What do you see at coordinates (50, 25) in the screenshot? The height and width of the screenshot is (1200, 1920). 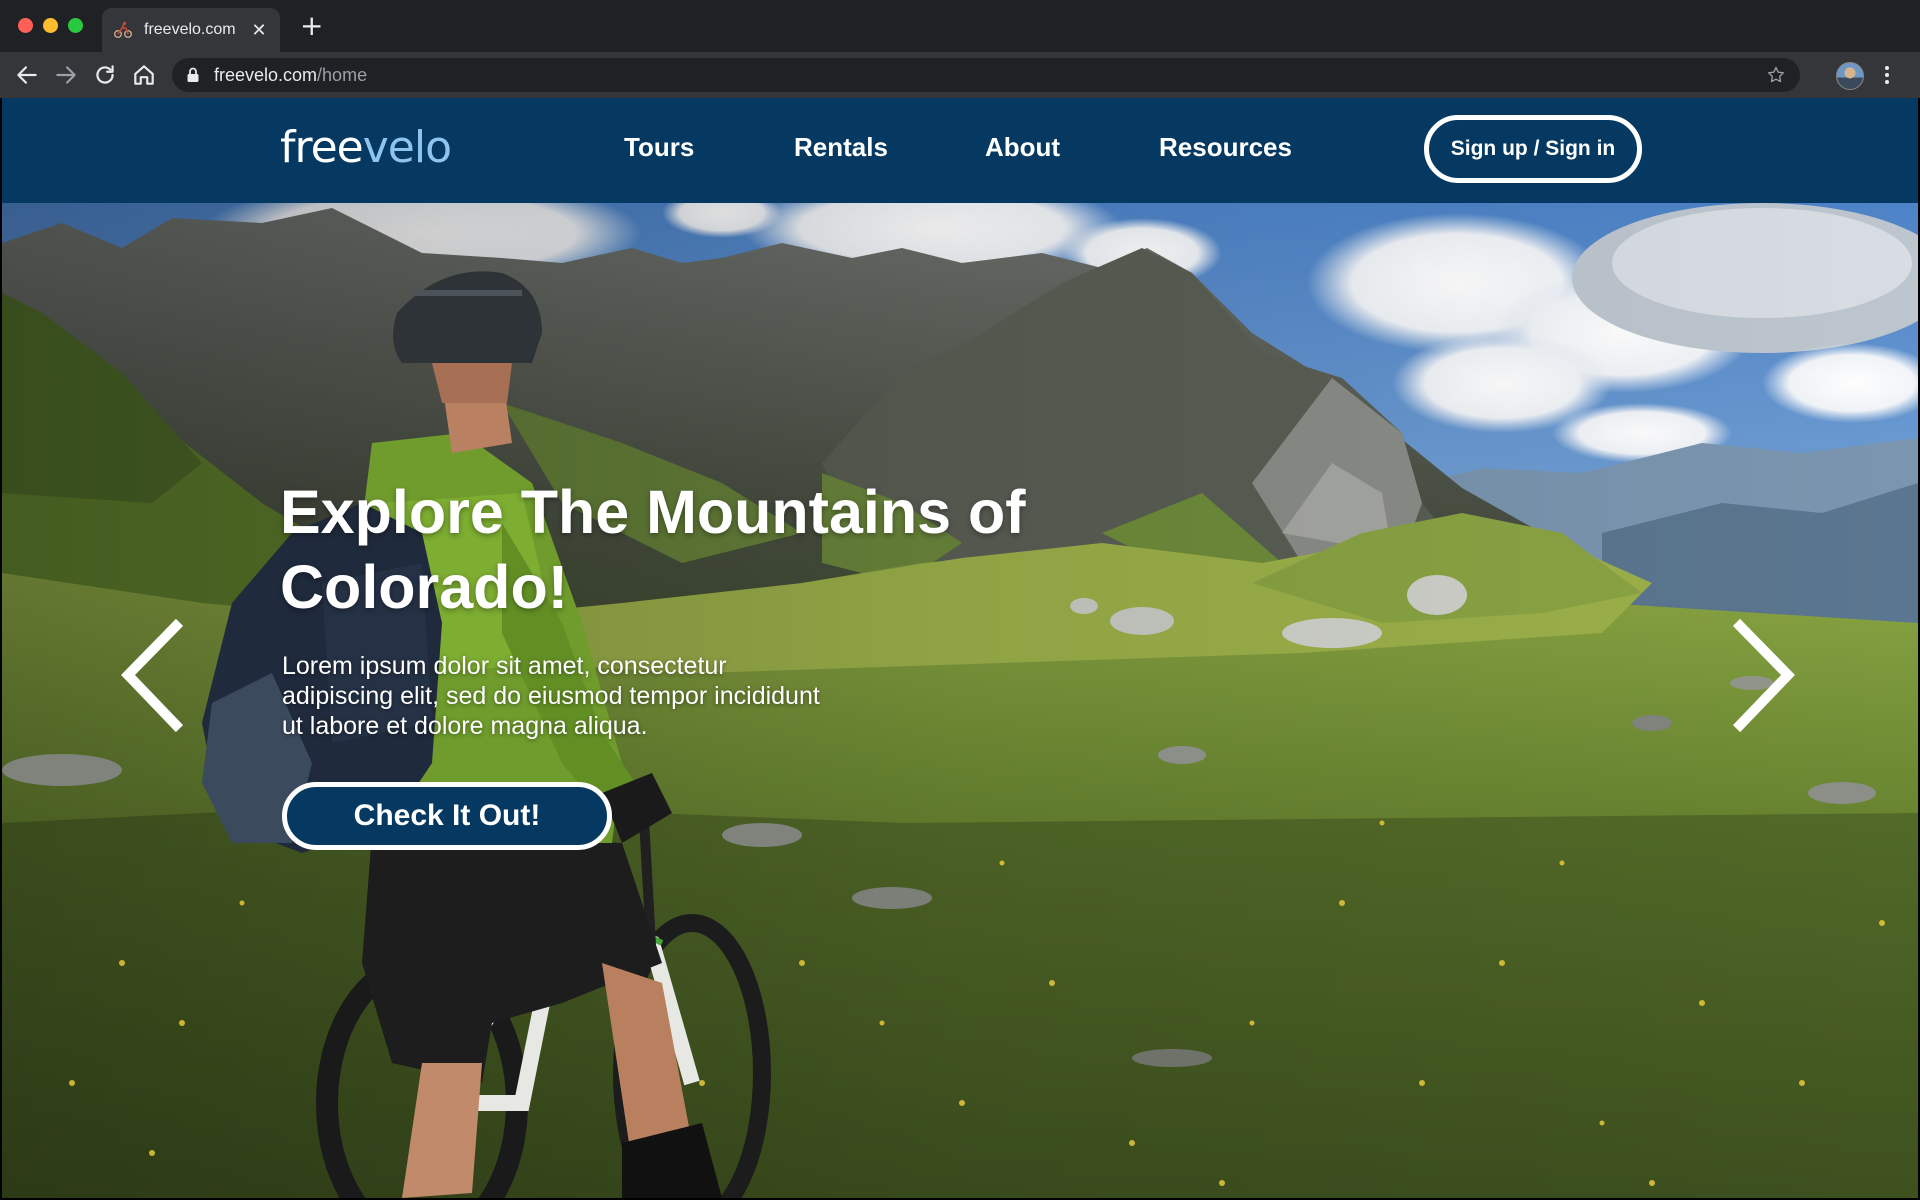 I see `minimize-window-button` at bounding box center [50, 25].